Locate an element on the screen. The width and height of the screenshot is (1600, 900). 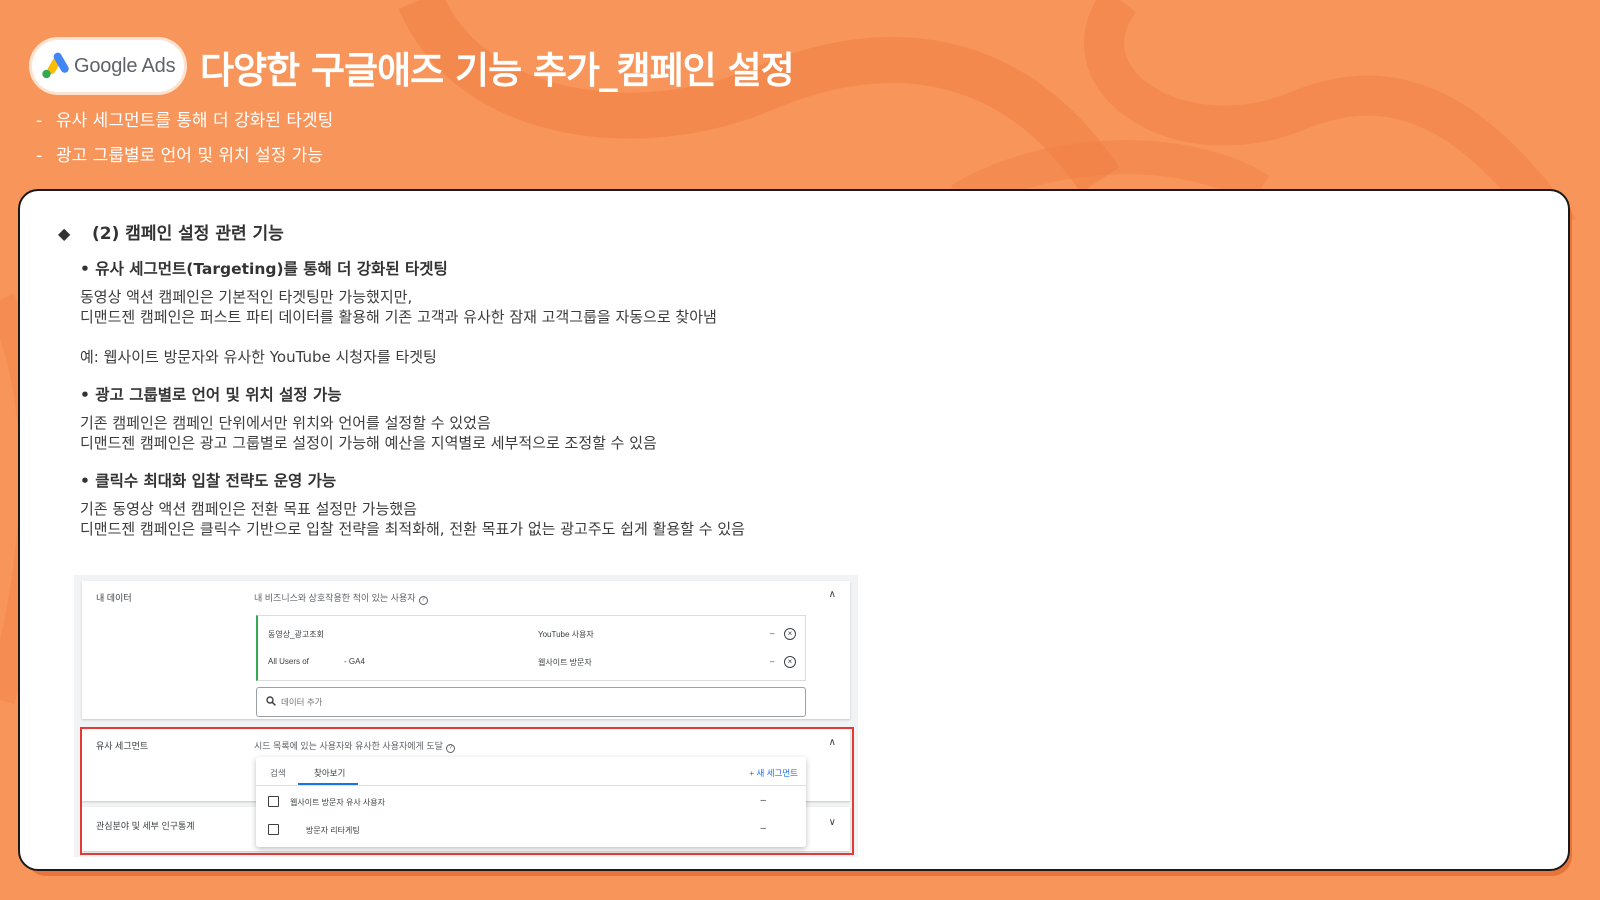
data-row-type: 웹사이트 방문자 is located at coordinates (565, 662).